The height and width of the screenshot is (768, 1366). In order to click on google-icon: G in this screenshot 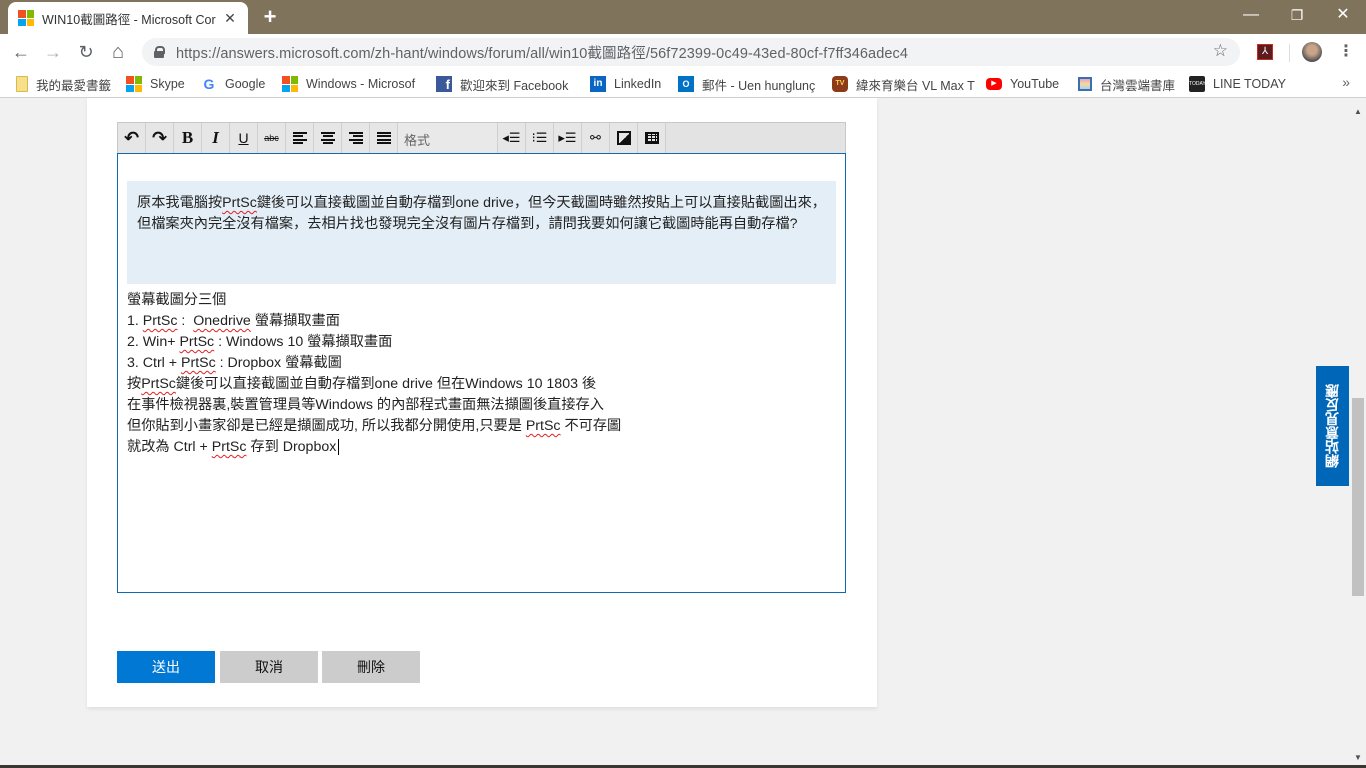, I will do `click(209, 84)`.